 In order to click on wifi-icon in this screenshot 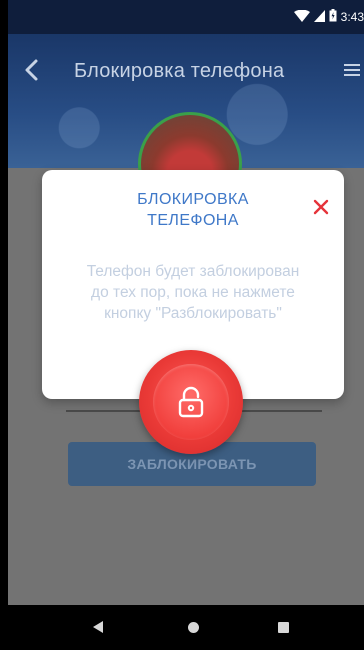, I will do `click(301, 17)`.